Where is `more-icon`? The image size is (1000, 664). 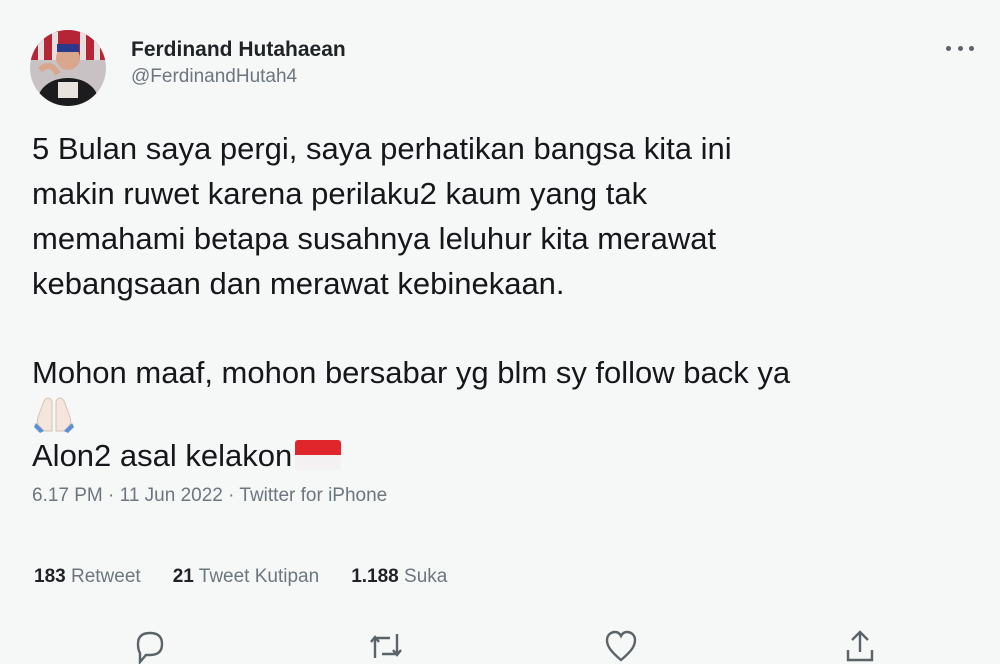
more-icon is located at coordinates (960, 48).